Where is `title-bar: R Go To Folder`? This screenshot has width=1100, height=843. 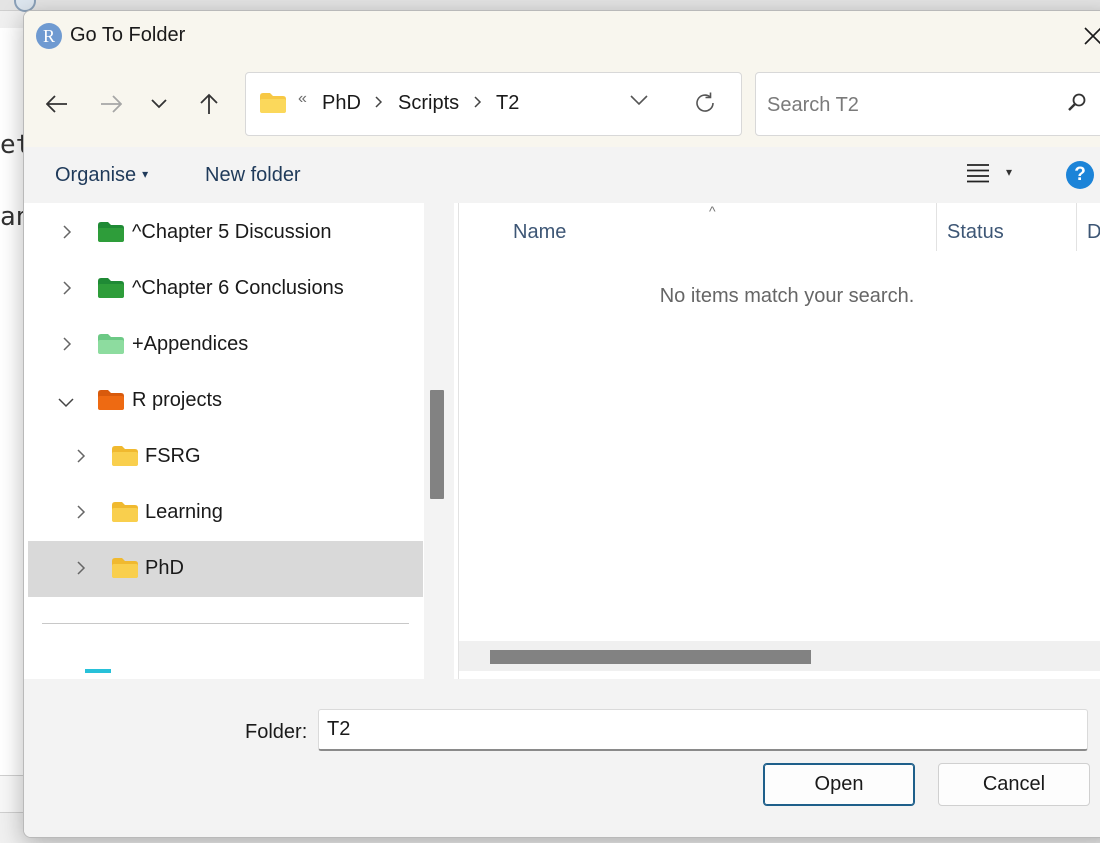 title-bar: R Go To Folder is located at coordinates (562, 36).